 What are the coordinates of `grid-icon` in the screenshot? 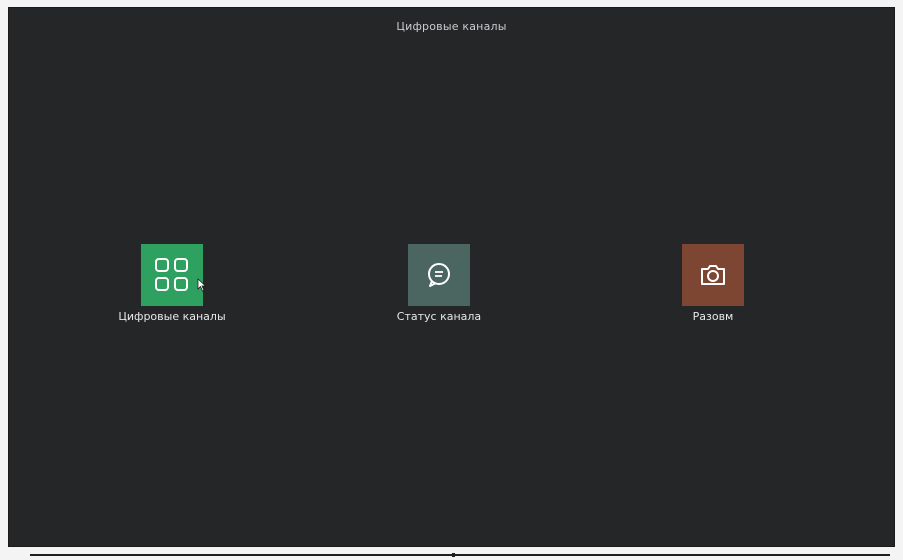 It's located at (171, 274).